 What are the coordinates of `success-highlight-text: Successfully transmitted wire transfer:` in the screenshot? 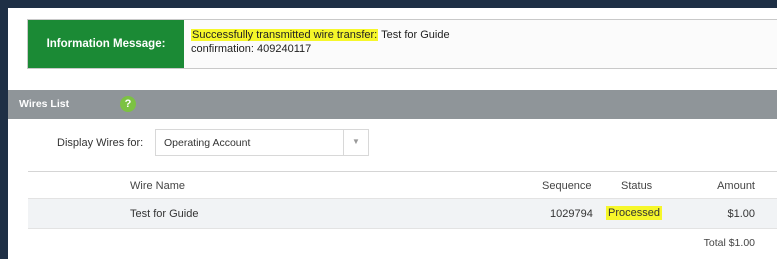 It's located at (285, 35).